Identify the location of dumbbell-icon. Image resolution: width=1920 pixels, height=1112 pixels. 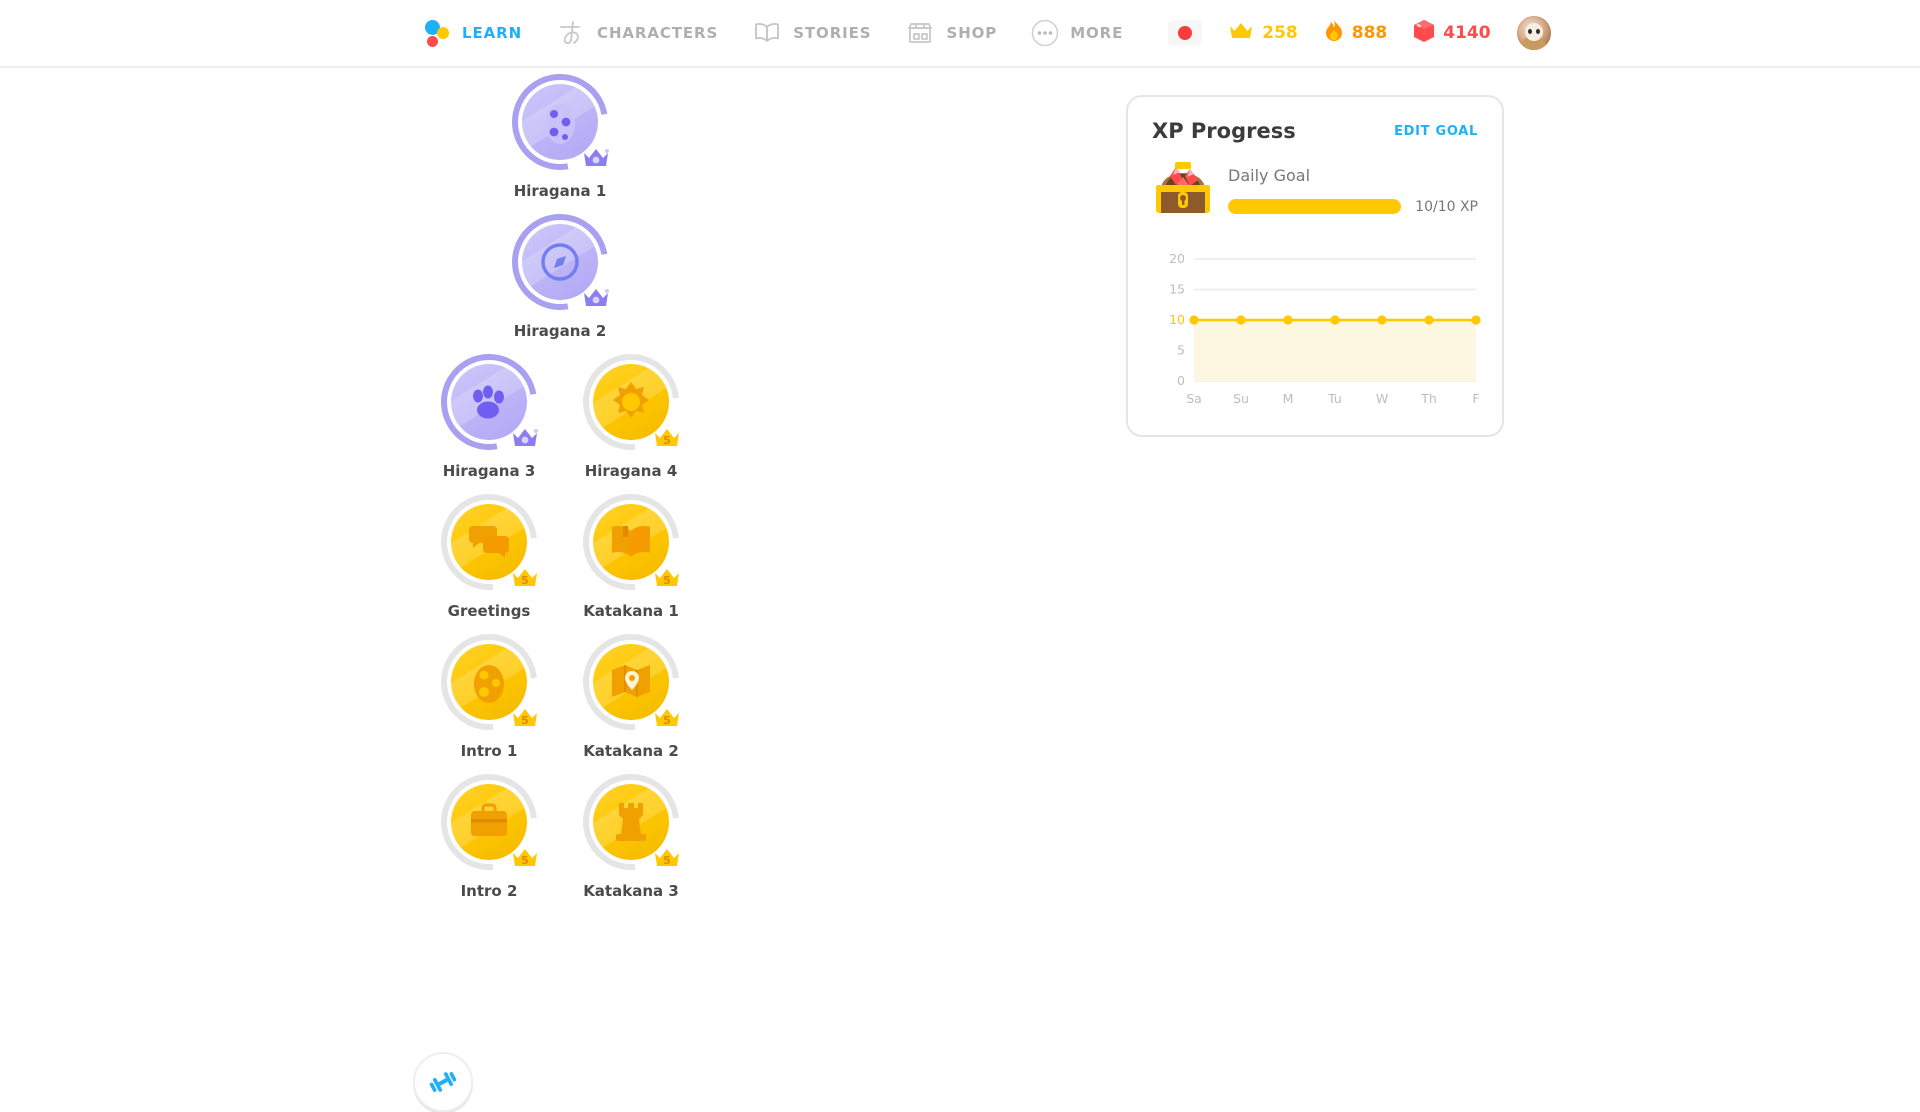
(443, 1082).